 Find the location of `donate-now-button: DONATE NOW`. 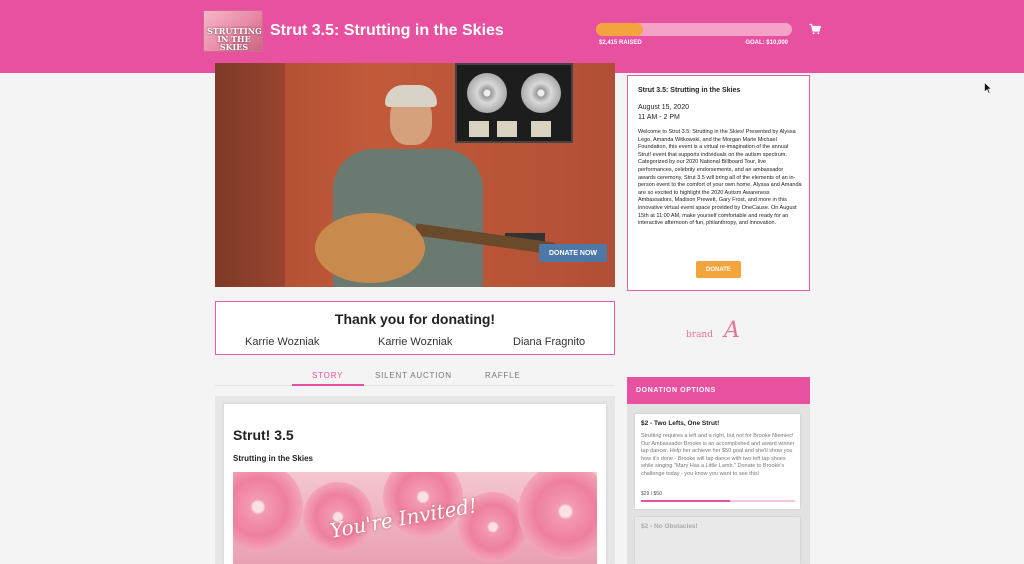

donate-now-button: DONATE NOW is located at coordinates (573, 253).